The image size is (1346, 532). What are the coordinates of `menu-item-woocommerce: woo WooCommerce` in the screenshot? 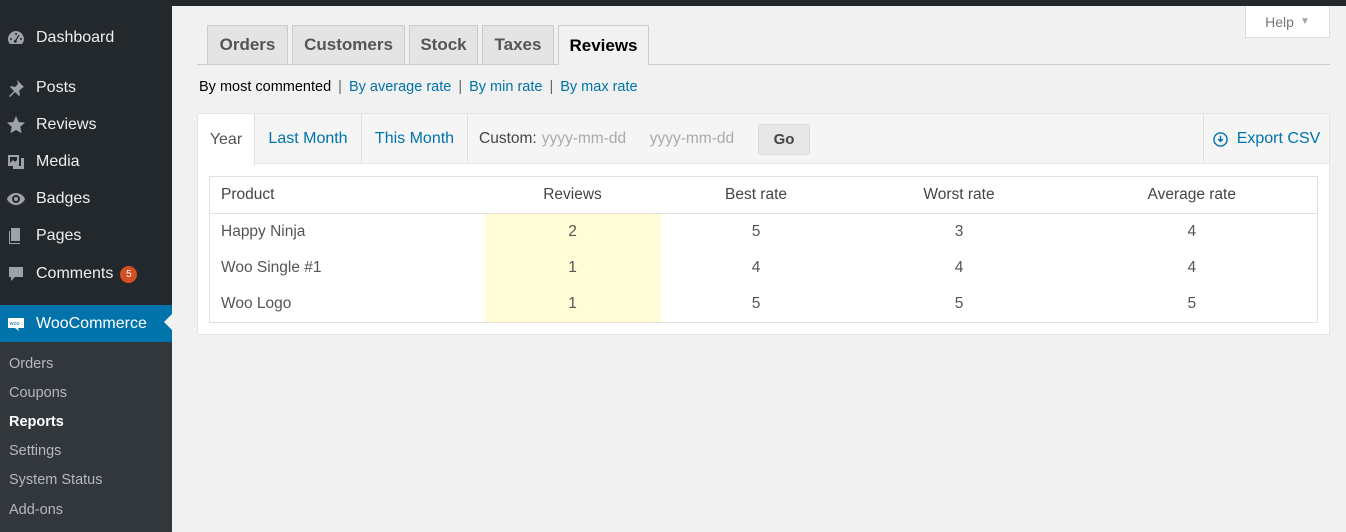 It's located at (86, 323).